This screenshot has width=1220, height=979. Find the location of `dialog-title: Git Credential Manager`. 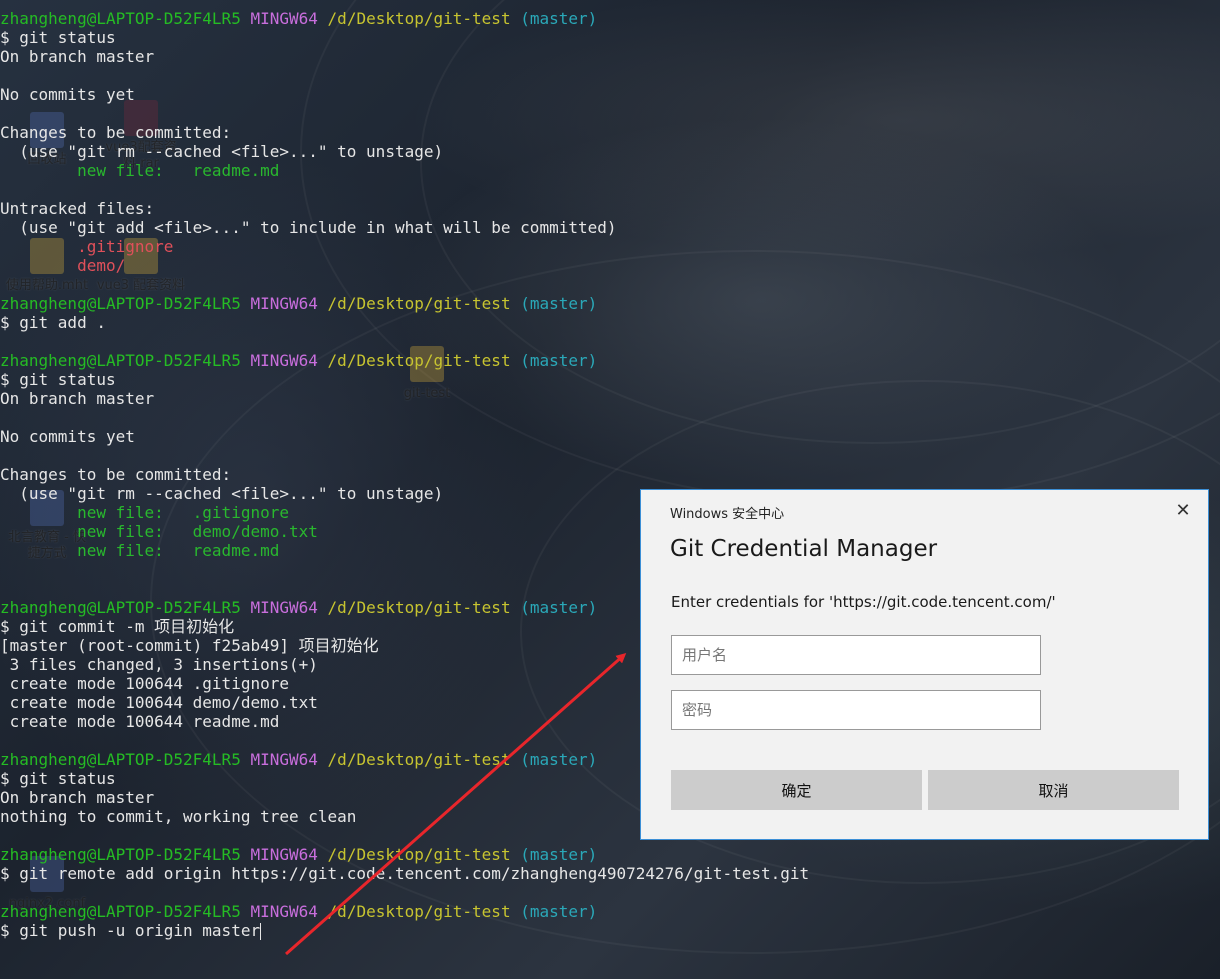

dialog-title: Git Credential Manager is located at coordinates (804, 549).